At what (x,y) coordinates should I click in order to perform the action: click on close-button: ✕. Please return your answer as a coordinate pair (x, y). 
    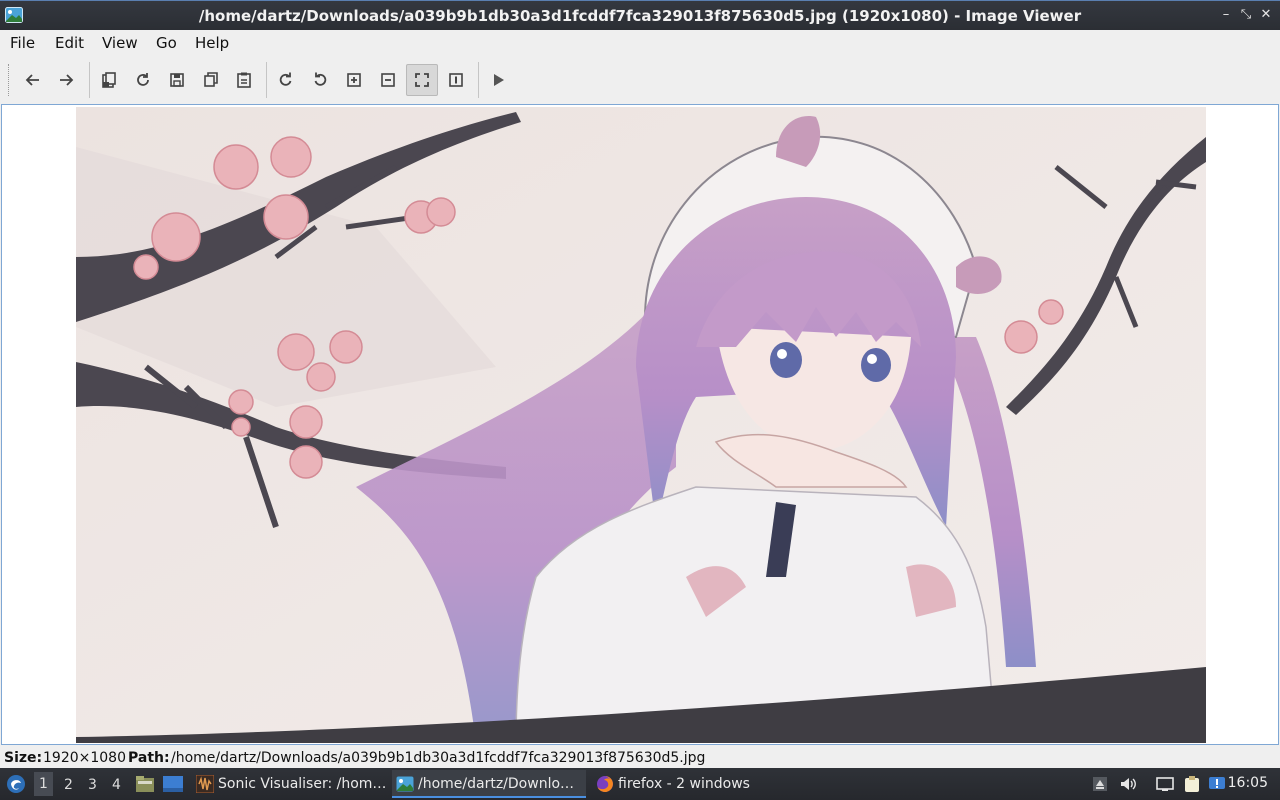
    Looking at the image, I should click on (1266, 15).